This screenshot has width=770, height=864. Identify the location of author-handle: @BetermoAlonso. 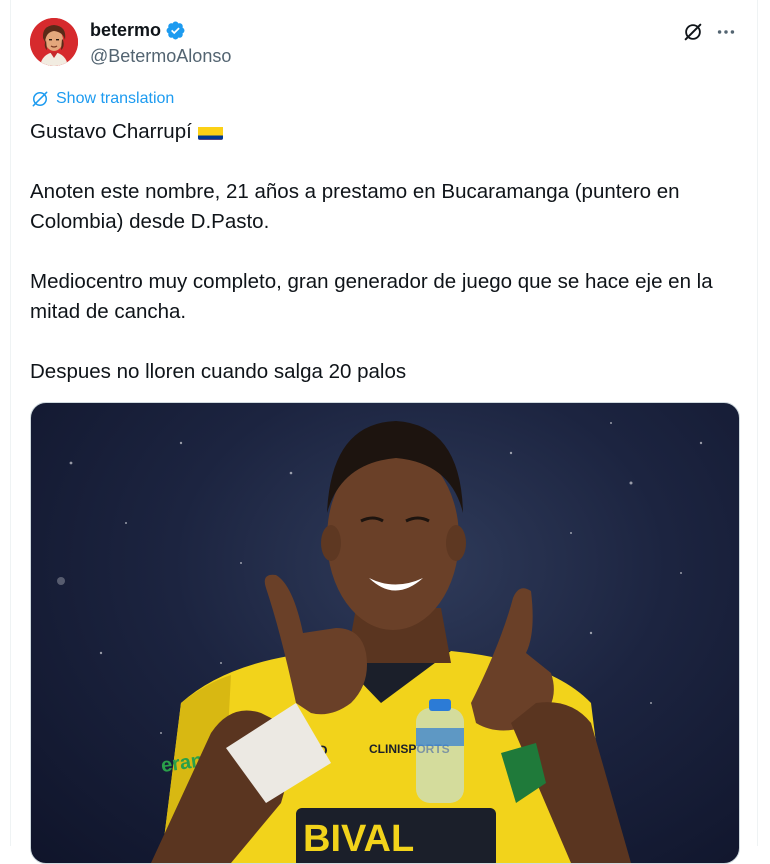
(160, 56).